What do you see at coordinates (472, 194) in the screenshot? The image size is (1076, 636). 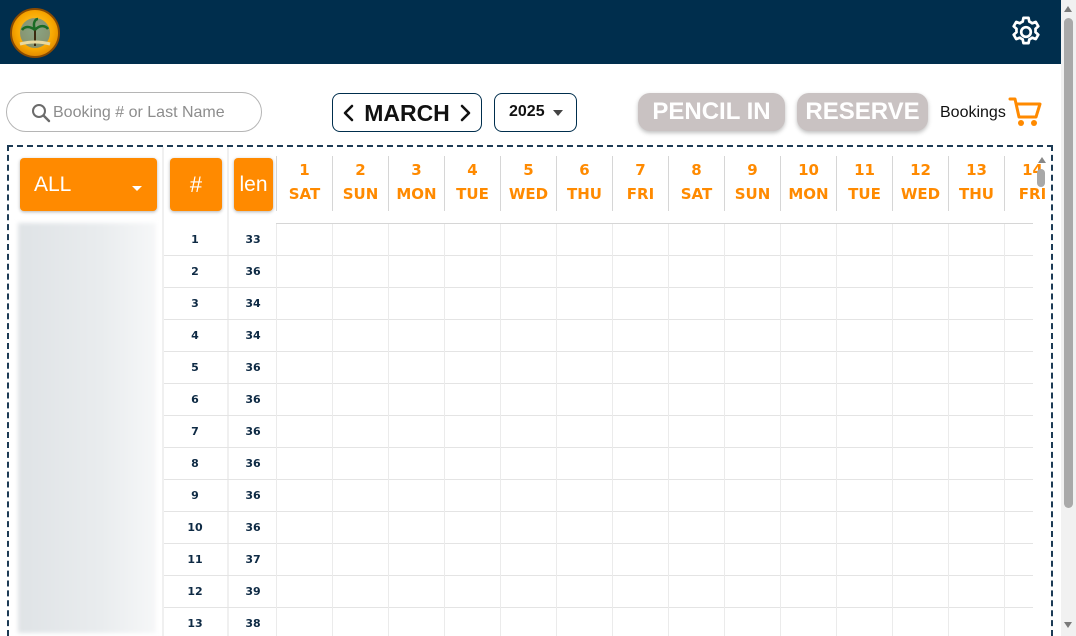 I see `day-of-week: TUE` at bounding box center [472, 194].